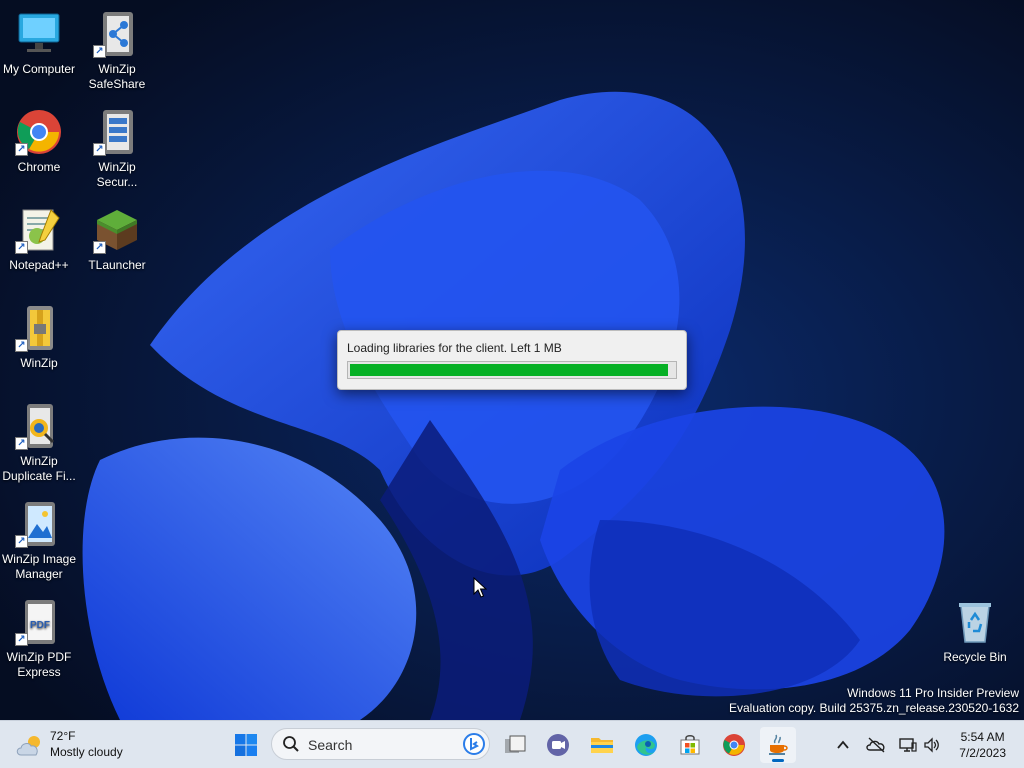  I want to click on desktop-icon-chrome: ↗ Chrome, so click(39, 150).